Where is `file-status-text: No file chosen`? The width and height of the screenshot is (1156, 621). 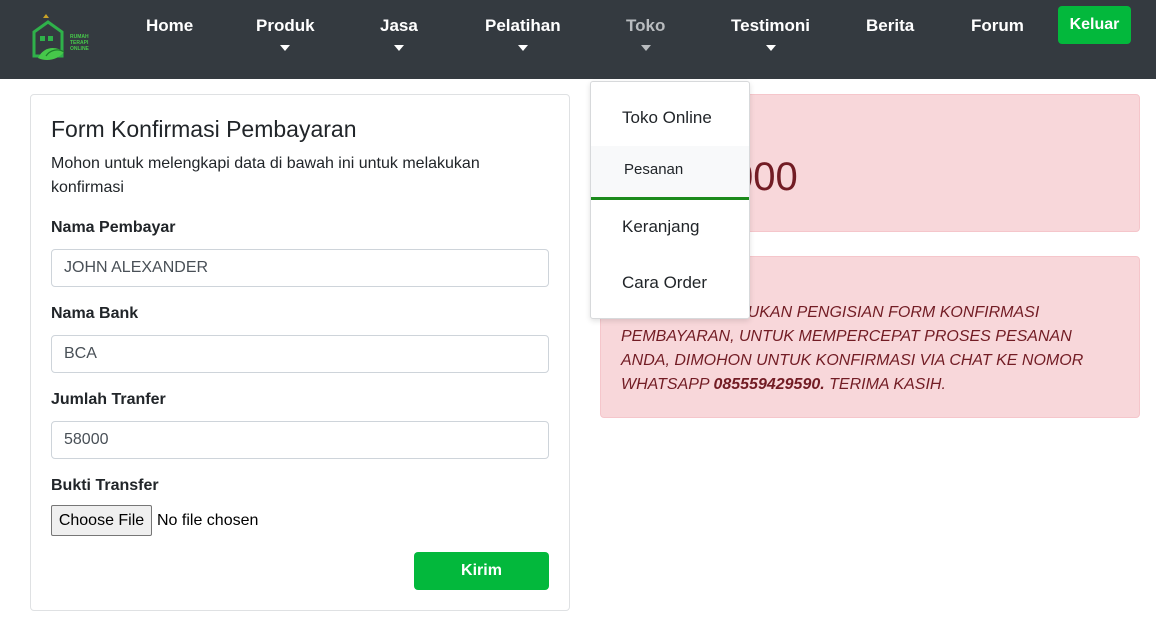
file-status-text: No file chosen is located at coordinates (208, 520).